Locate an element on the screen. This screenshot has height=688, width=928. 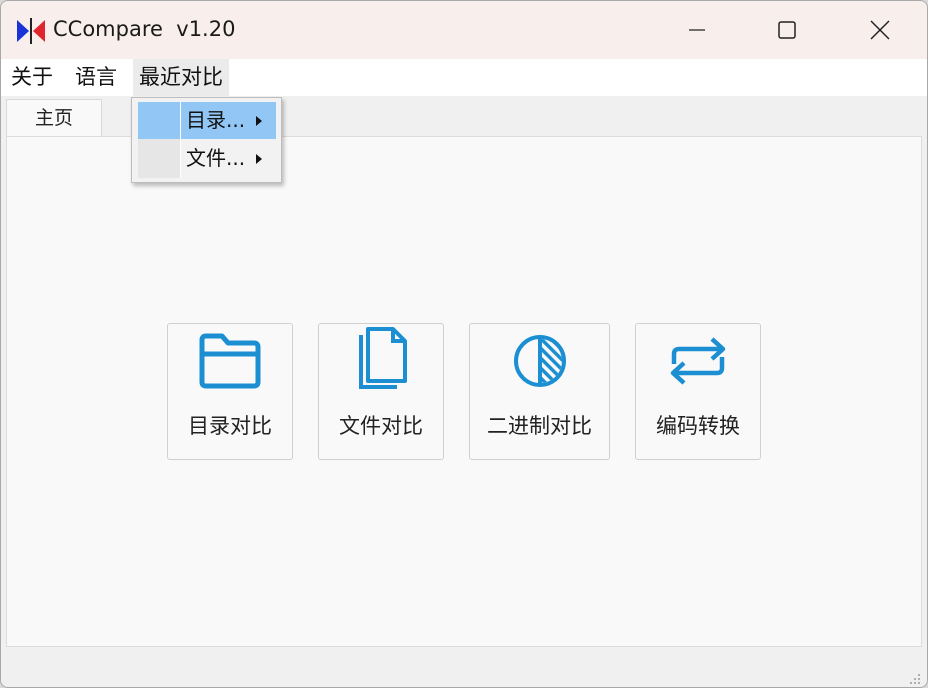
minimize-button is located at coordinates (697, 30).